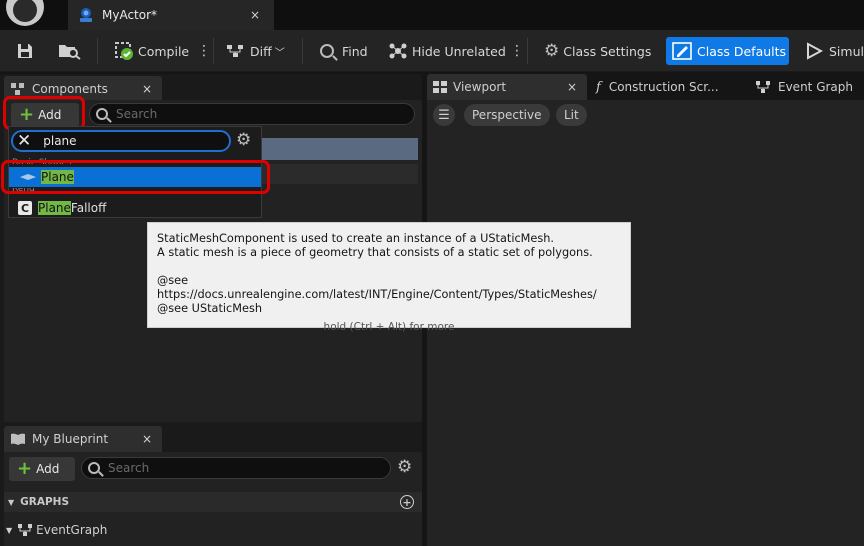  I want to click on my-blueprint-tab-label: My Blueprint, so click(70, 439).